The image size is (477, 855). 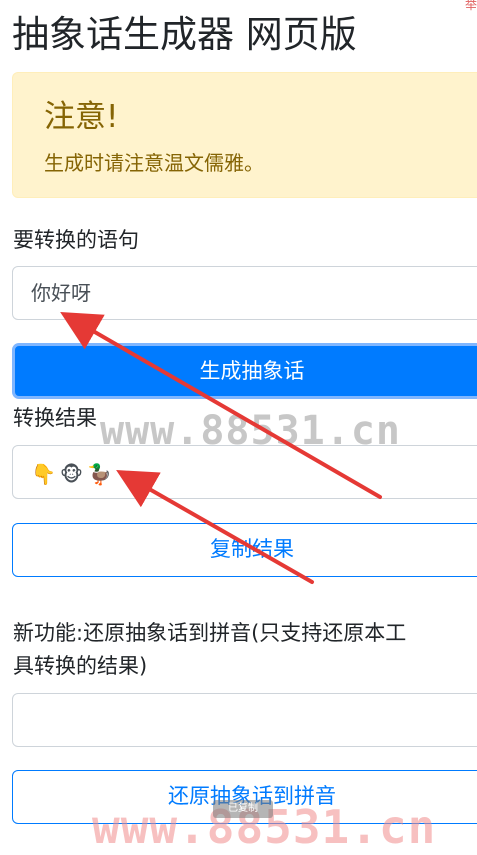 What do you see at coordinates (244, 293) in the screenshot?
I see `sentence-input: 你好呀` at bounding box center [244, 293].